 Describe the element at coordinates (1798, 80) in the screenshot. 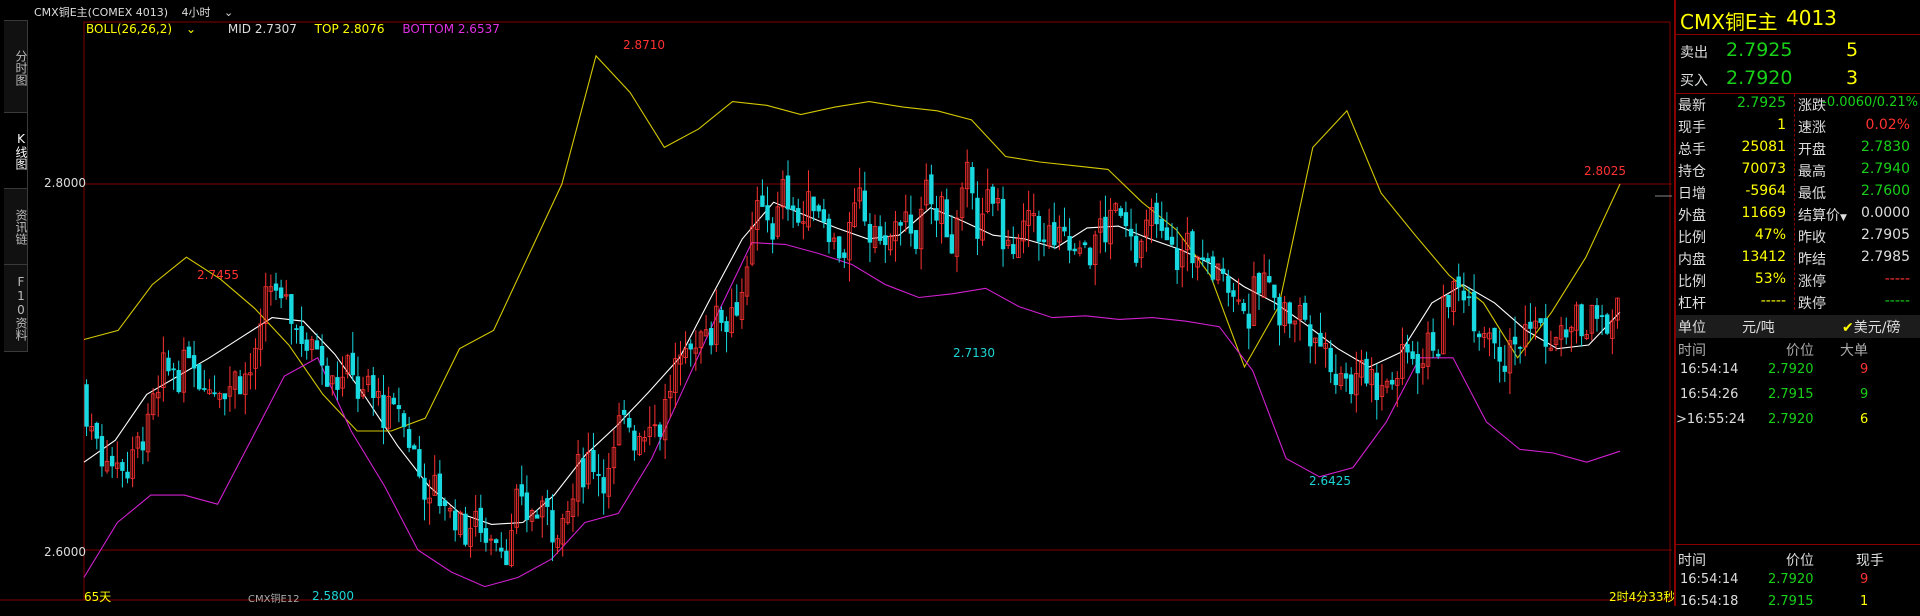

I see `buy-row: 买入 2.7920 3` at that location.